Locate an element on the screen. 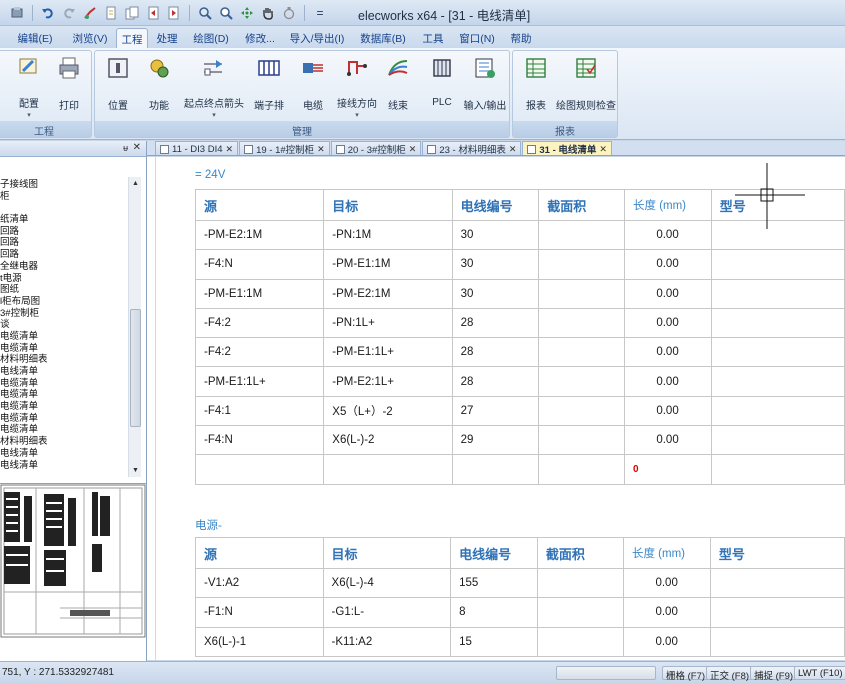  menu-window: 窗口(N) is located at coordinates (477, 38).